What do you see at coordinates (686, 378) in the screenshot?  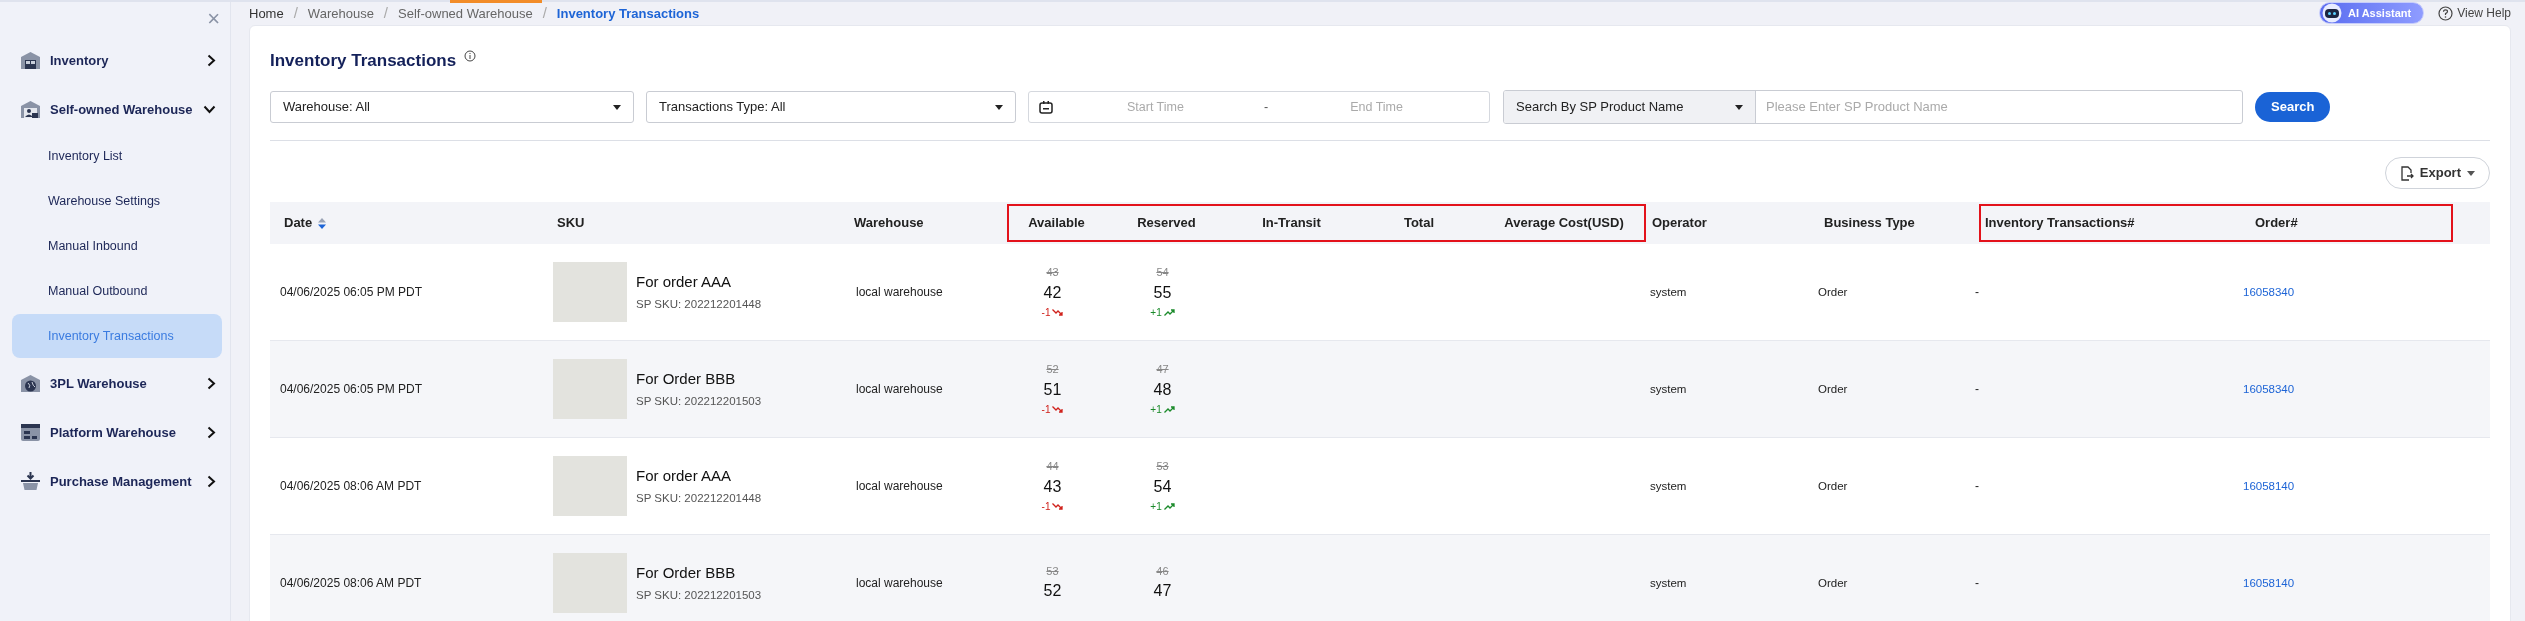 I see `product-name: For Order BBB` at bounding box center [686, 378].